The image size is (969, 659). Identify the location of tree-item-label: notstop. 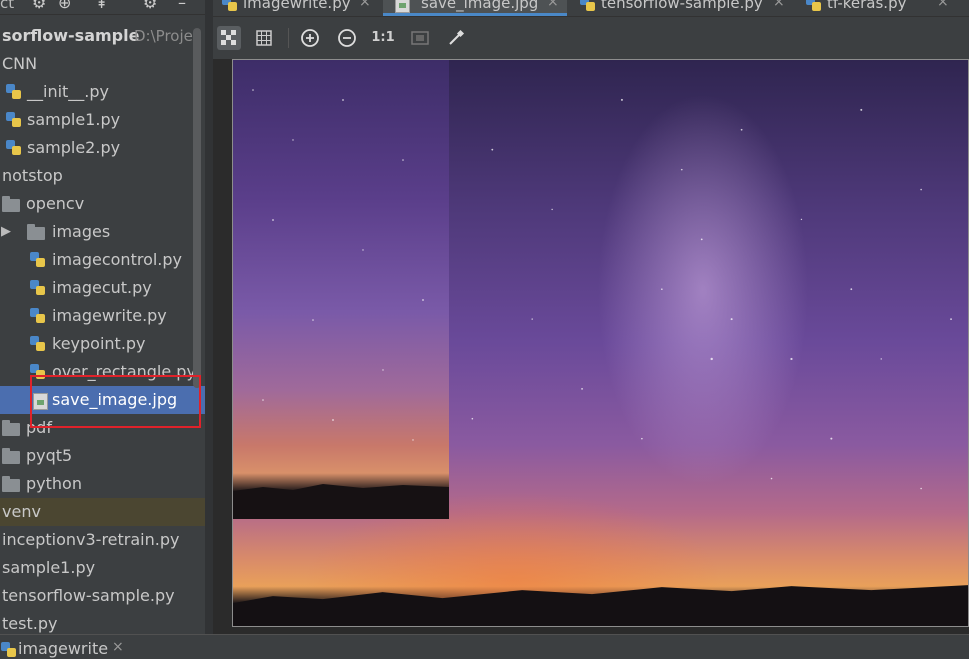
(32, 175).